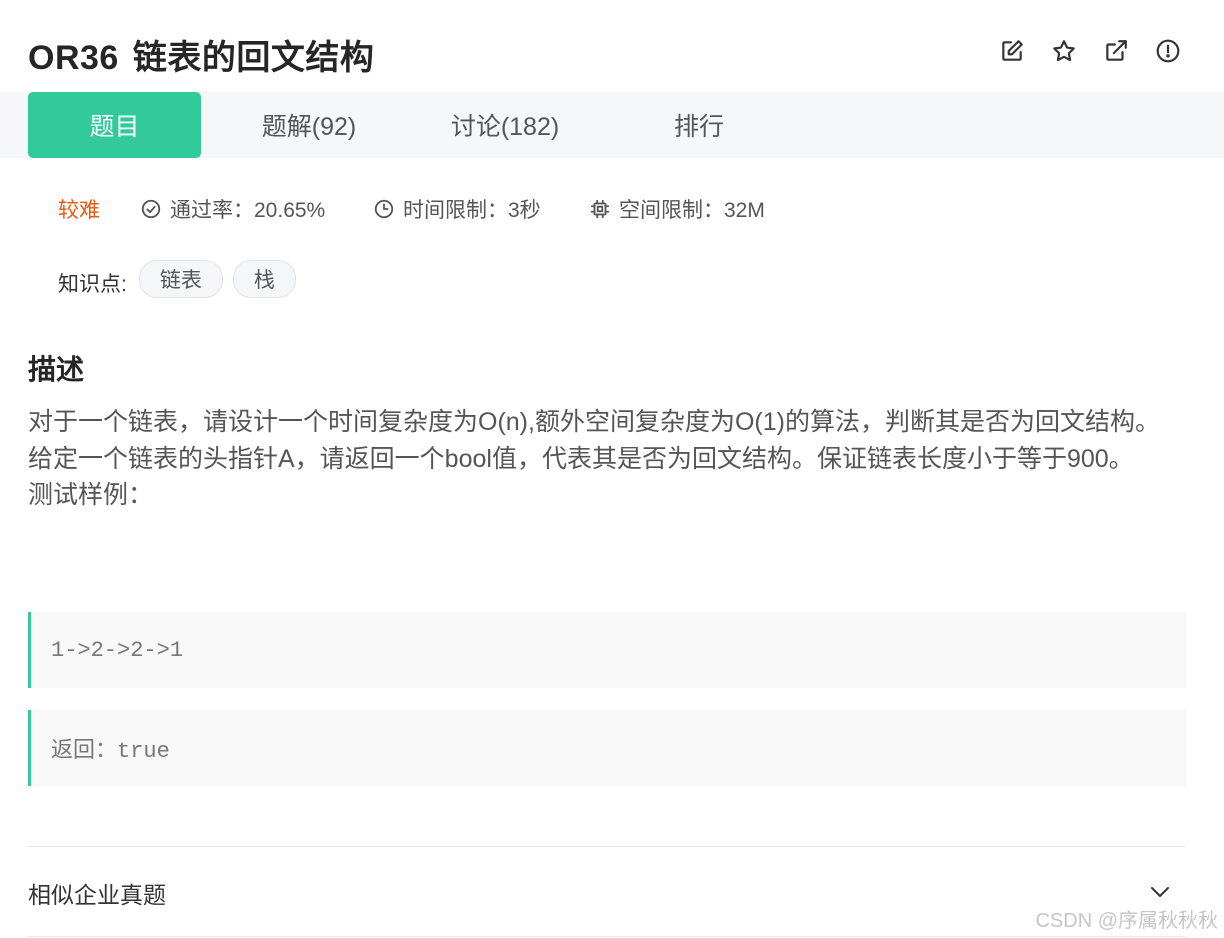  I want to click on example-input: 1->2->2->1, so click(607, 650).